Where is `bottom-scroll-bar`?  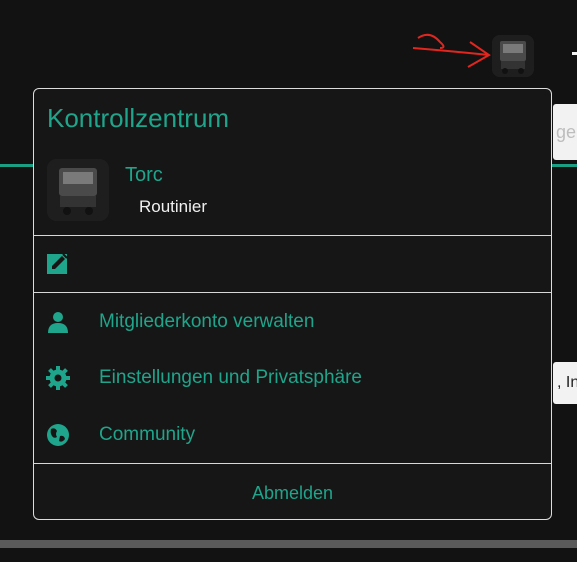
bottom-scroll-bar is located at coordinates (288, 544).